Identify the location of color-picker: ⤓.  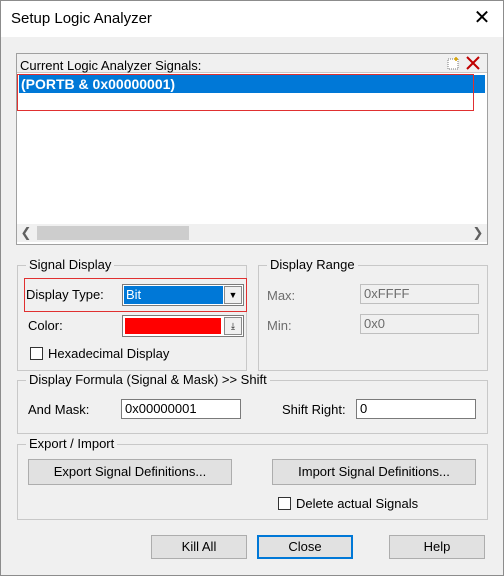
(183, 326).